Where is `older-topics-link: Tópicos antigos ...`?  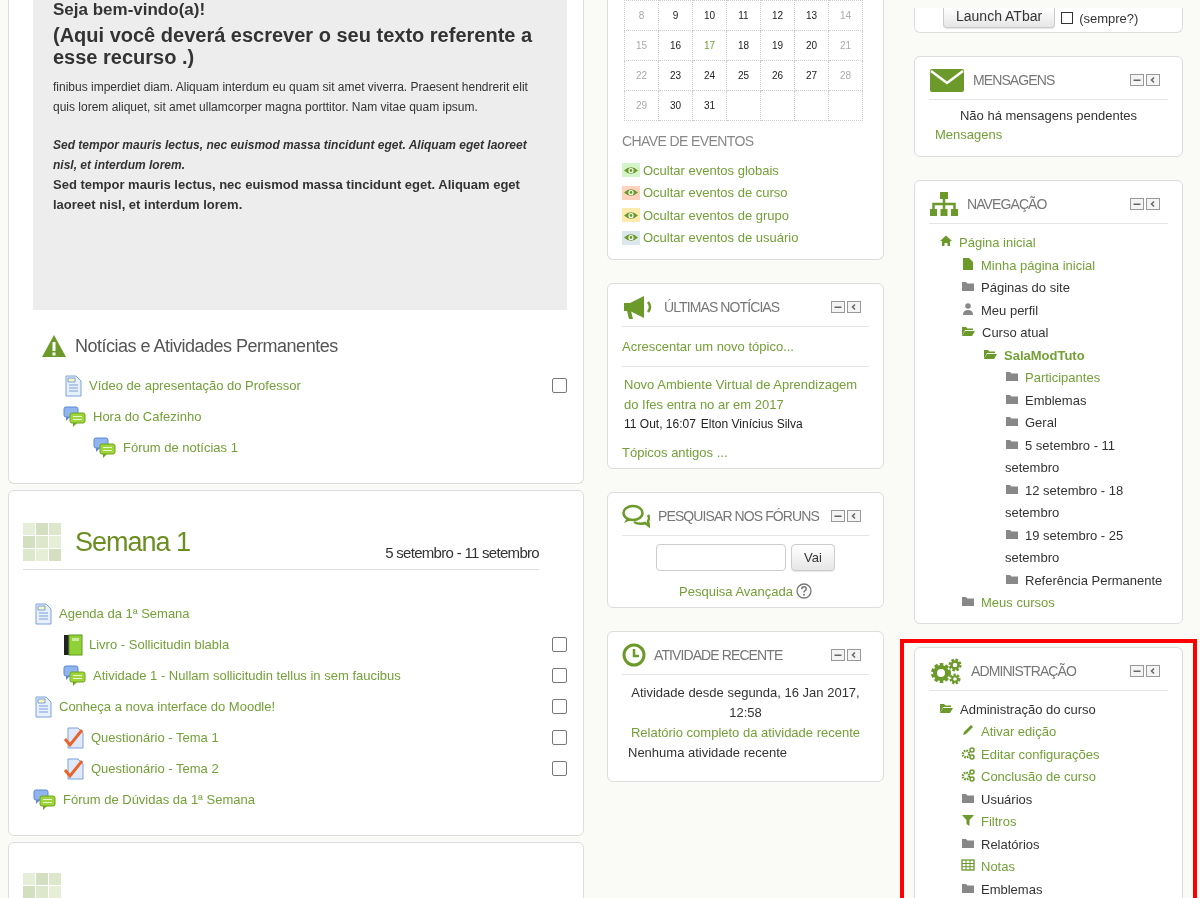
older-topics-link: Tópicos antigos ... is located at coordinates (675, 452).